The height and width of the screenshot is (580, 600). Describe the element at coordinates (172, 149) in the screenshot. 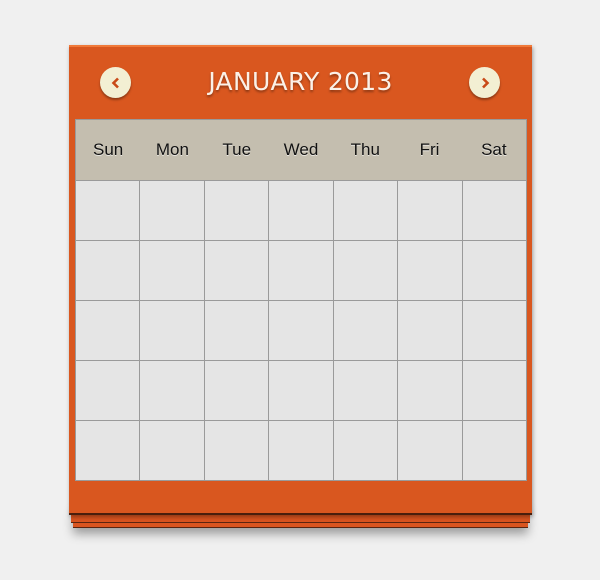

I see `weekday-mon: Mon` at that location.